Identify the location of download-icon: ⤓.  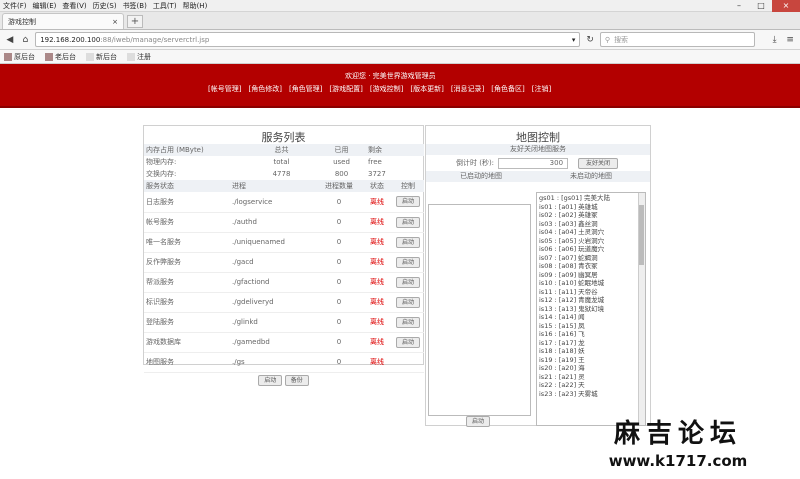
(775, 40).